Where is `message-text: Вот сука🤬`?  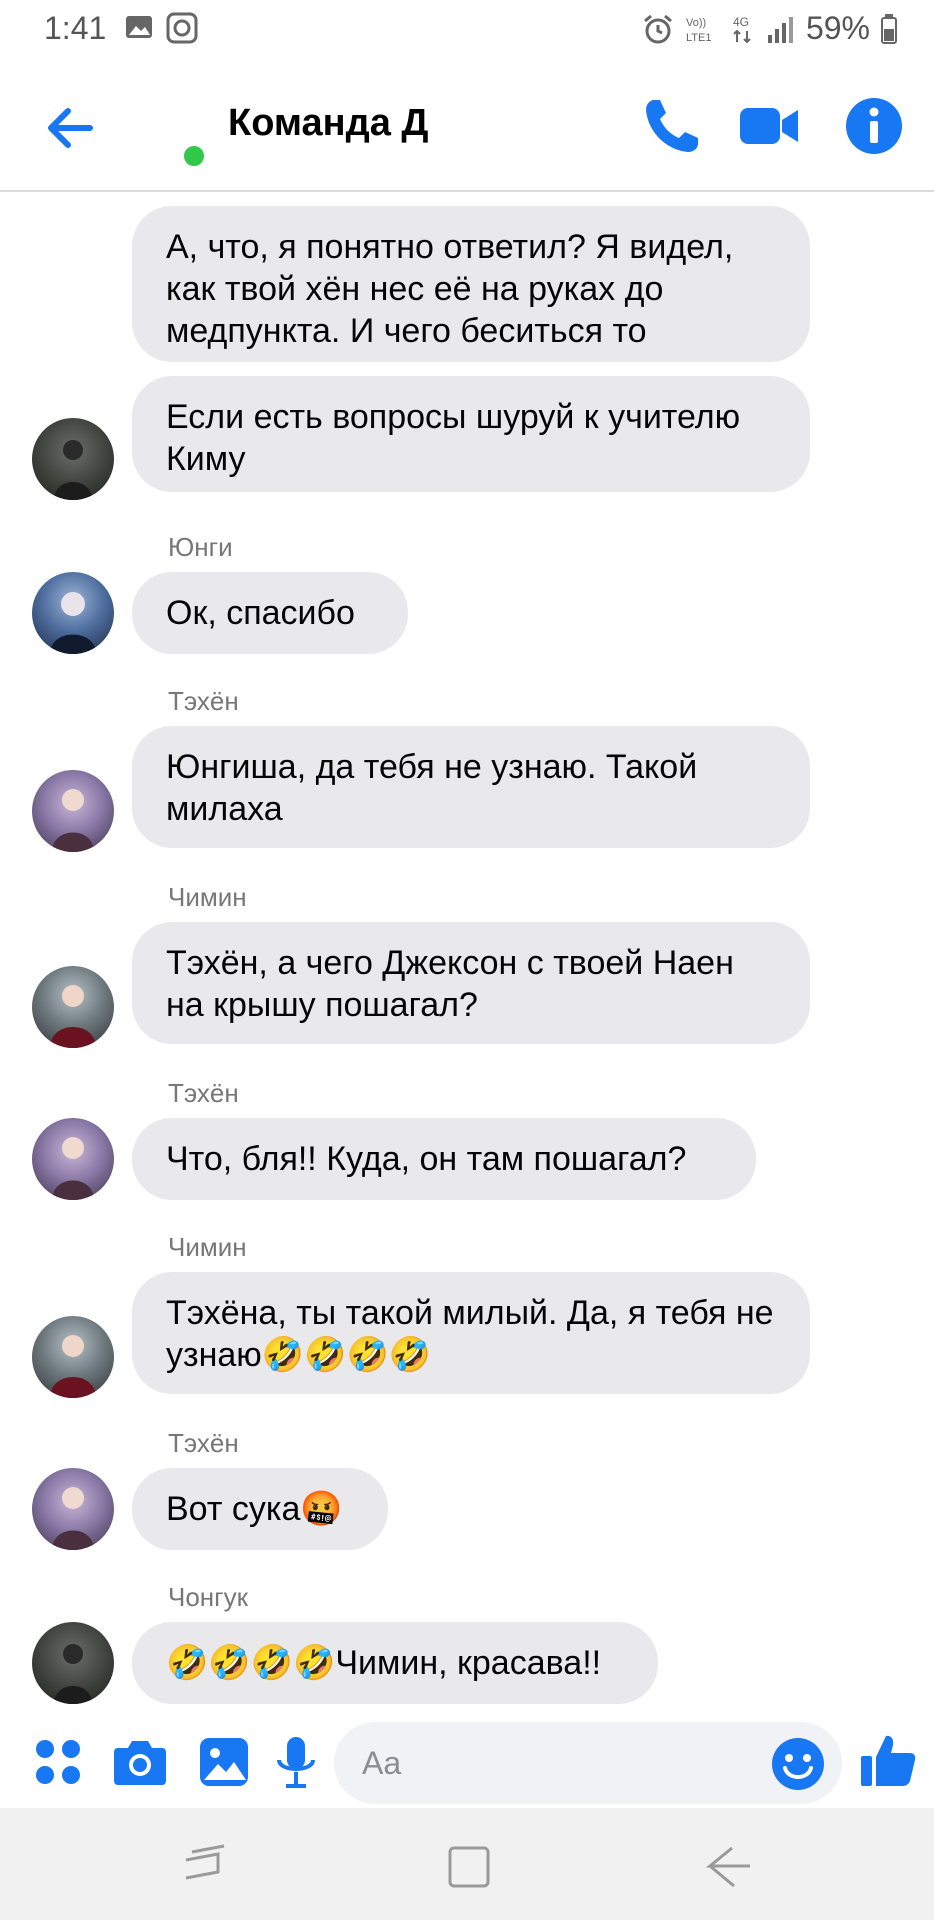
message-text: Вот сука🤬 is located at coordinates (254, 1509).